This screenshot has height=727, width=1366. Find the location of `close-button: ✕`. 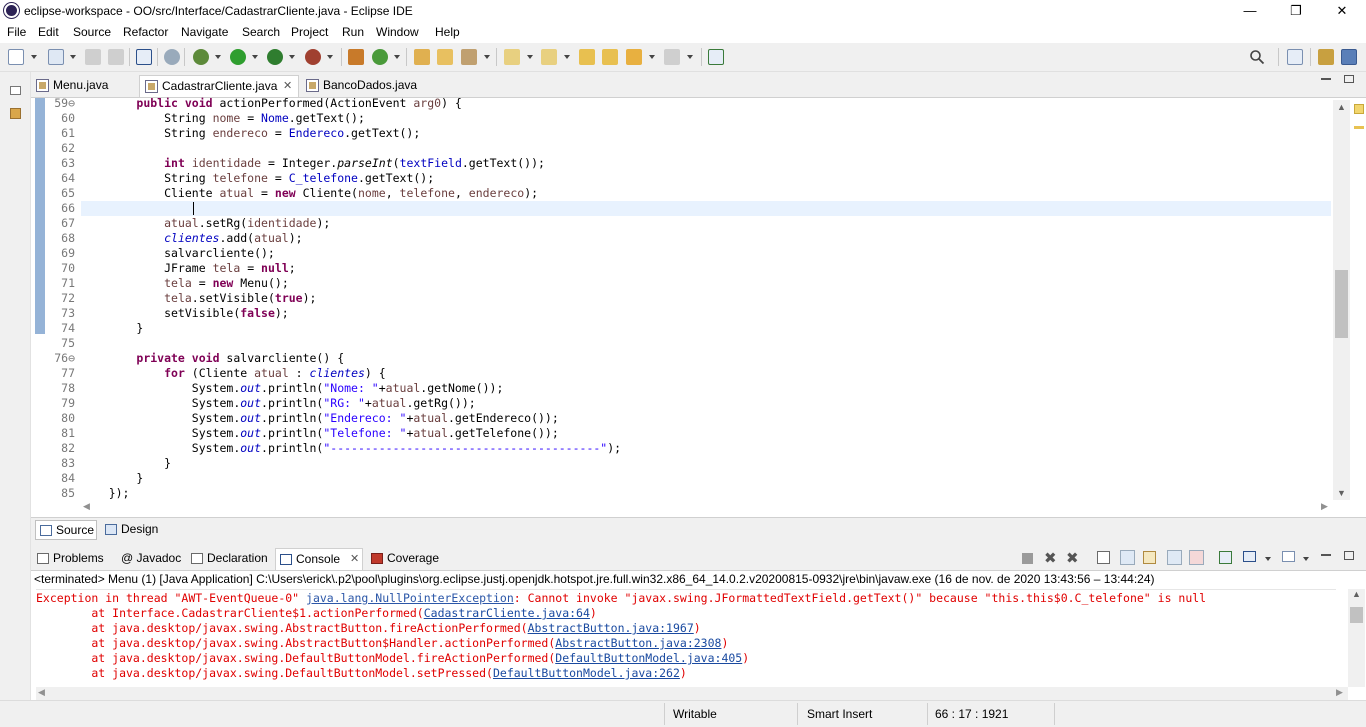

close-button: ✕ is located at coordinates (1342, 11).